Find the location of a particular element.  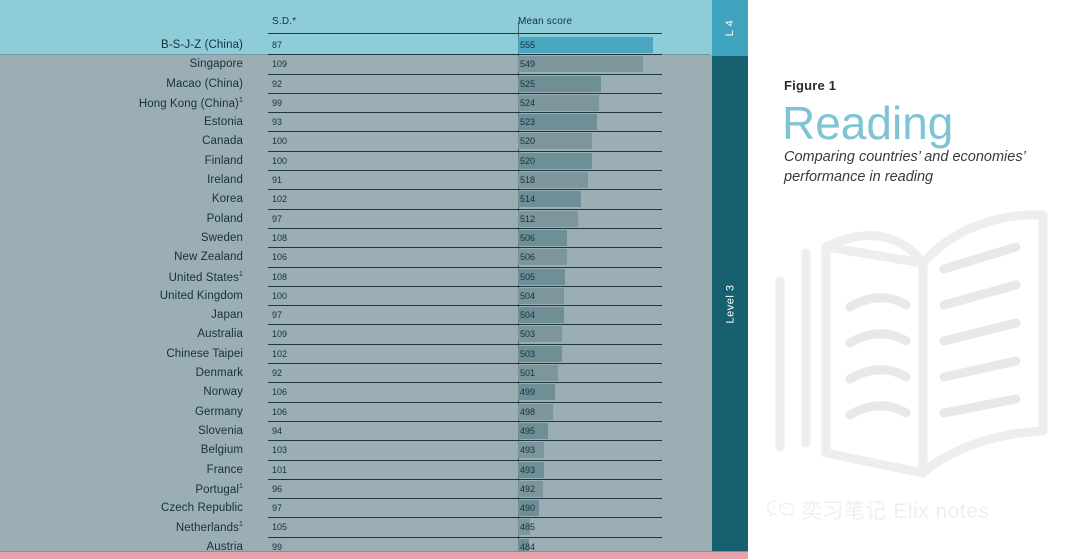

row-mean-score-value: 512 is located at coordinates (528, 218).